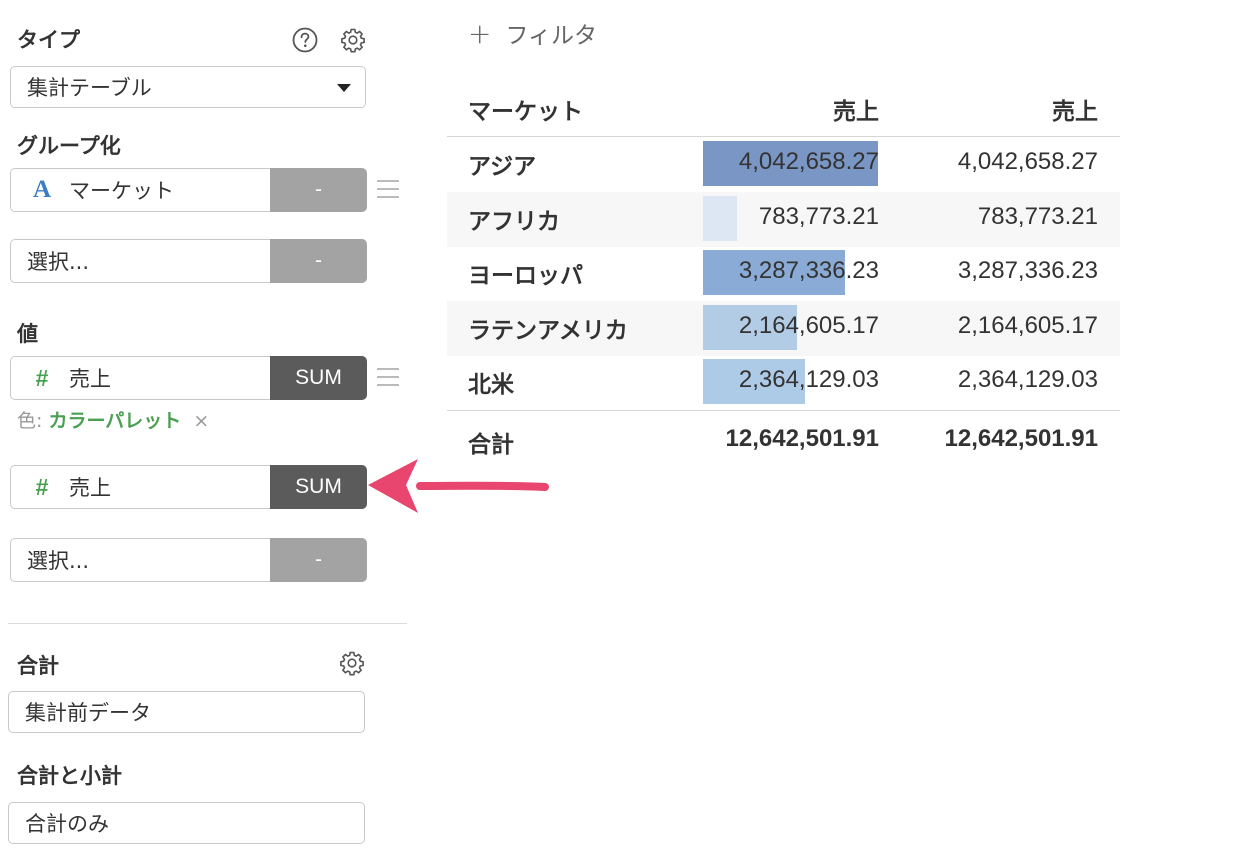  What do you see at coordinates (38, 666) in the screenshot?
I see `total-section-label: 合計` at bounding box center [38, 666].